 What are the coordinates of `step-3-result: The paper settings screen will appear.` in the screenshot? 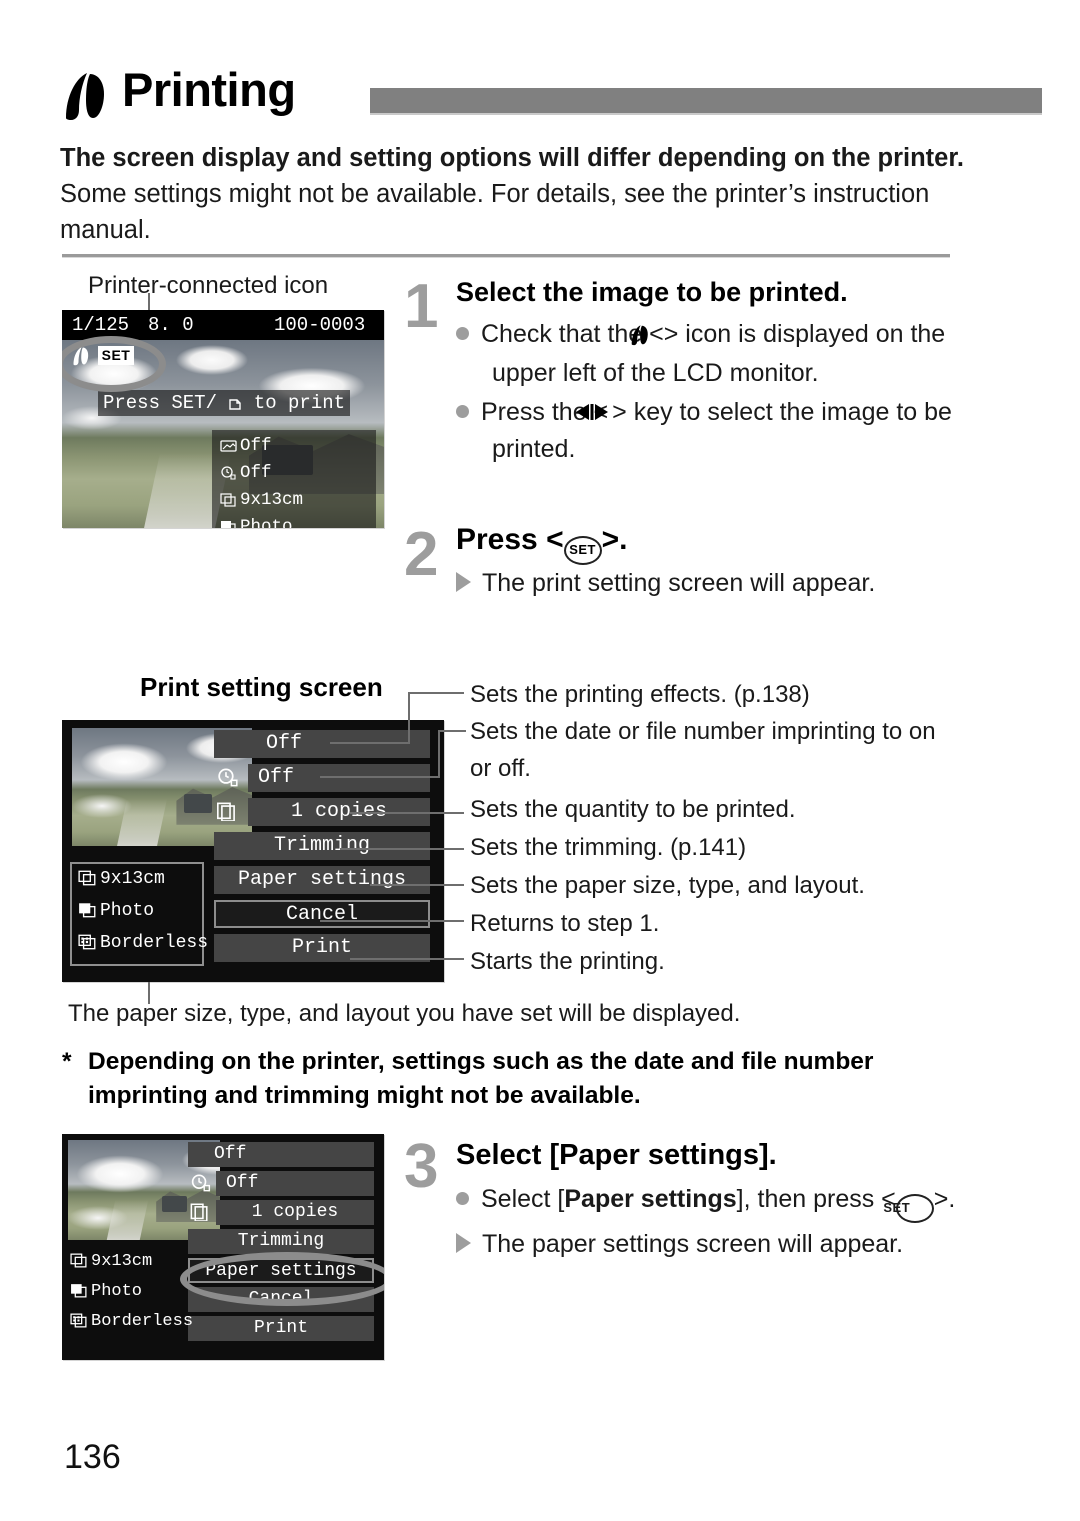 It's located at (721, 1244).